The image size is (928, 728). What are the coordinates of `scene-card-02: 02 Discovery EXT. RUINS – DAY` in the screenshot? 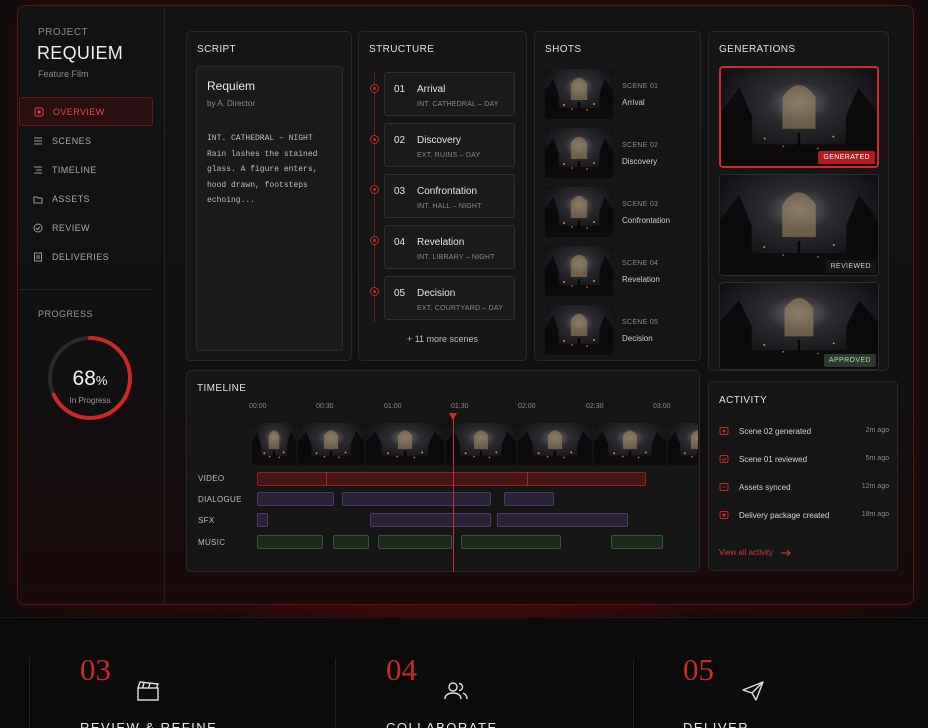 It's located at (449, 145).